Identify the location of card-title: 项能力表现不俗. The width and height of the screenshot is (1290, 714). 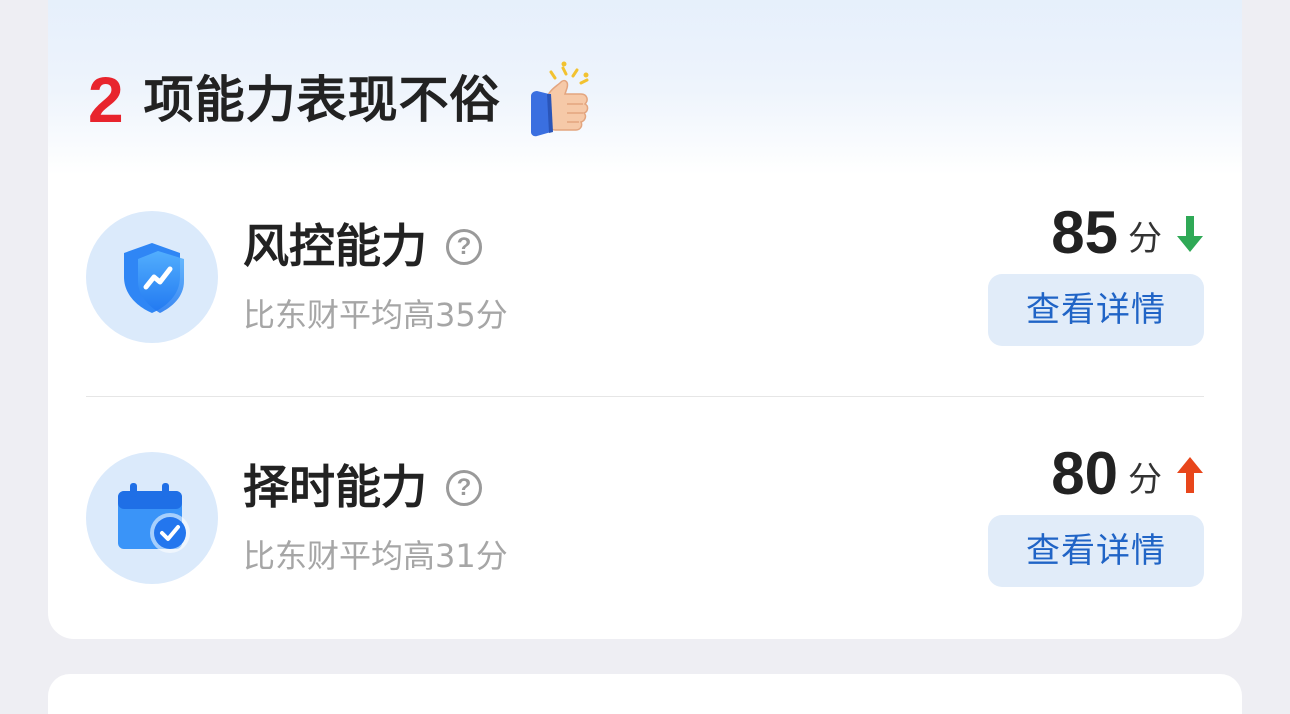
(322, 100).